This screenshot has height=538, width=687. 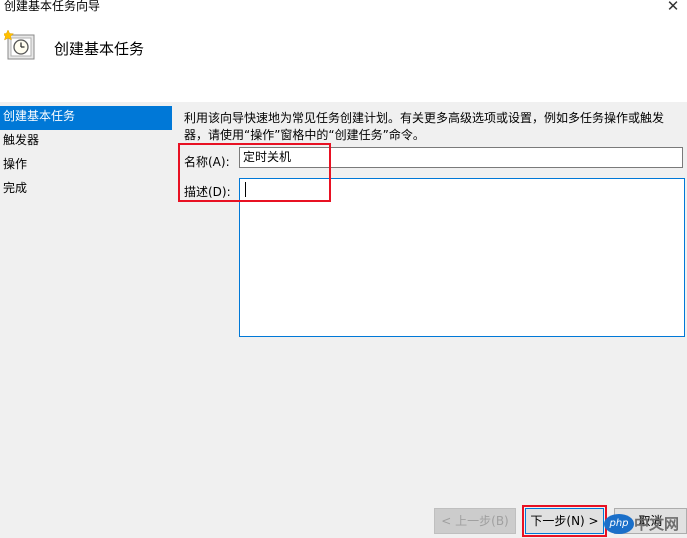 What do you see at coordinates (673, 7) in the screenshot?
I see `close-button: ✕` at bounding box center [673, 7].